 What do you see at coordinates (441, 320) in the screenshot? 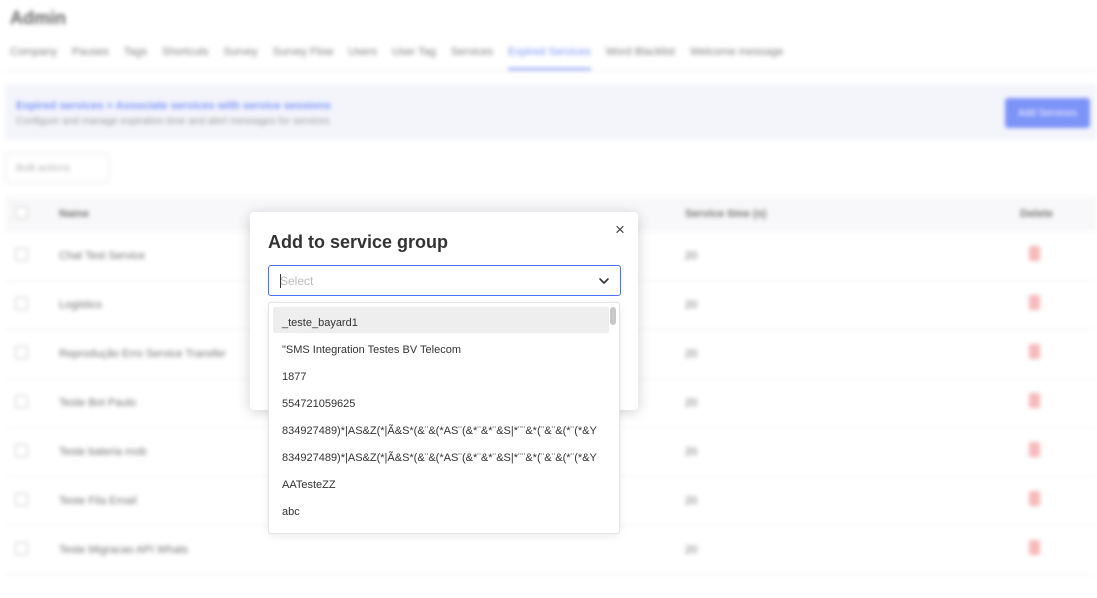
I see `option-item: _teste_bayard1` at bounding box center [441, 320].